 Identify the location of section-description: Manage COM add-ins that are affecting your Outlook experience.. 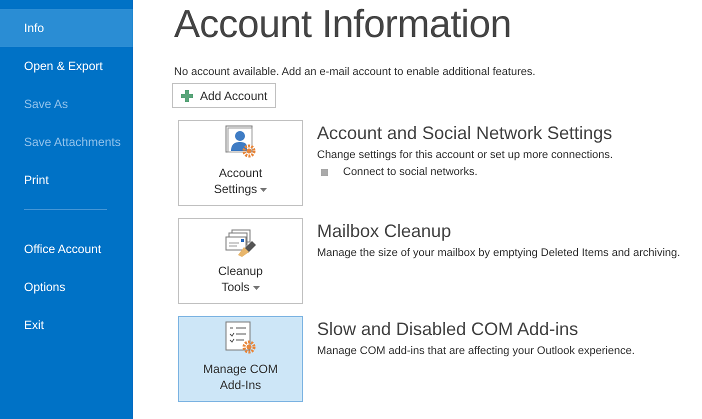
(476, 351).